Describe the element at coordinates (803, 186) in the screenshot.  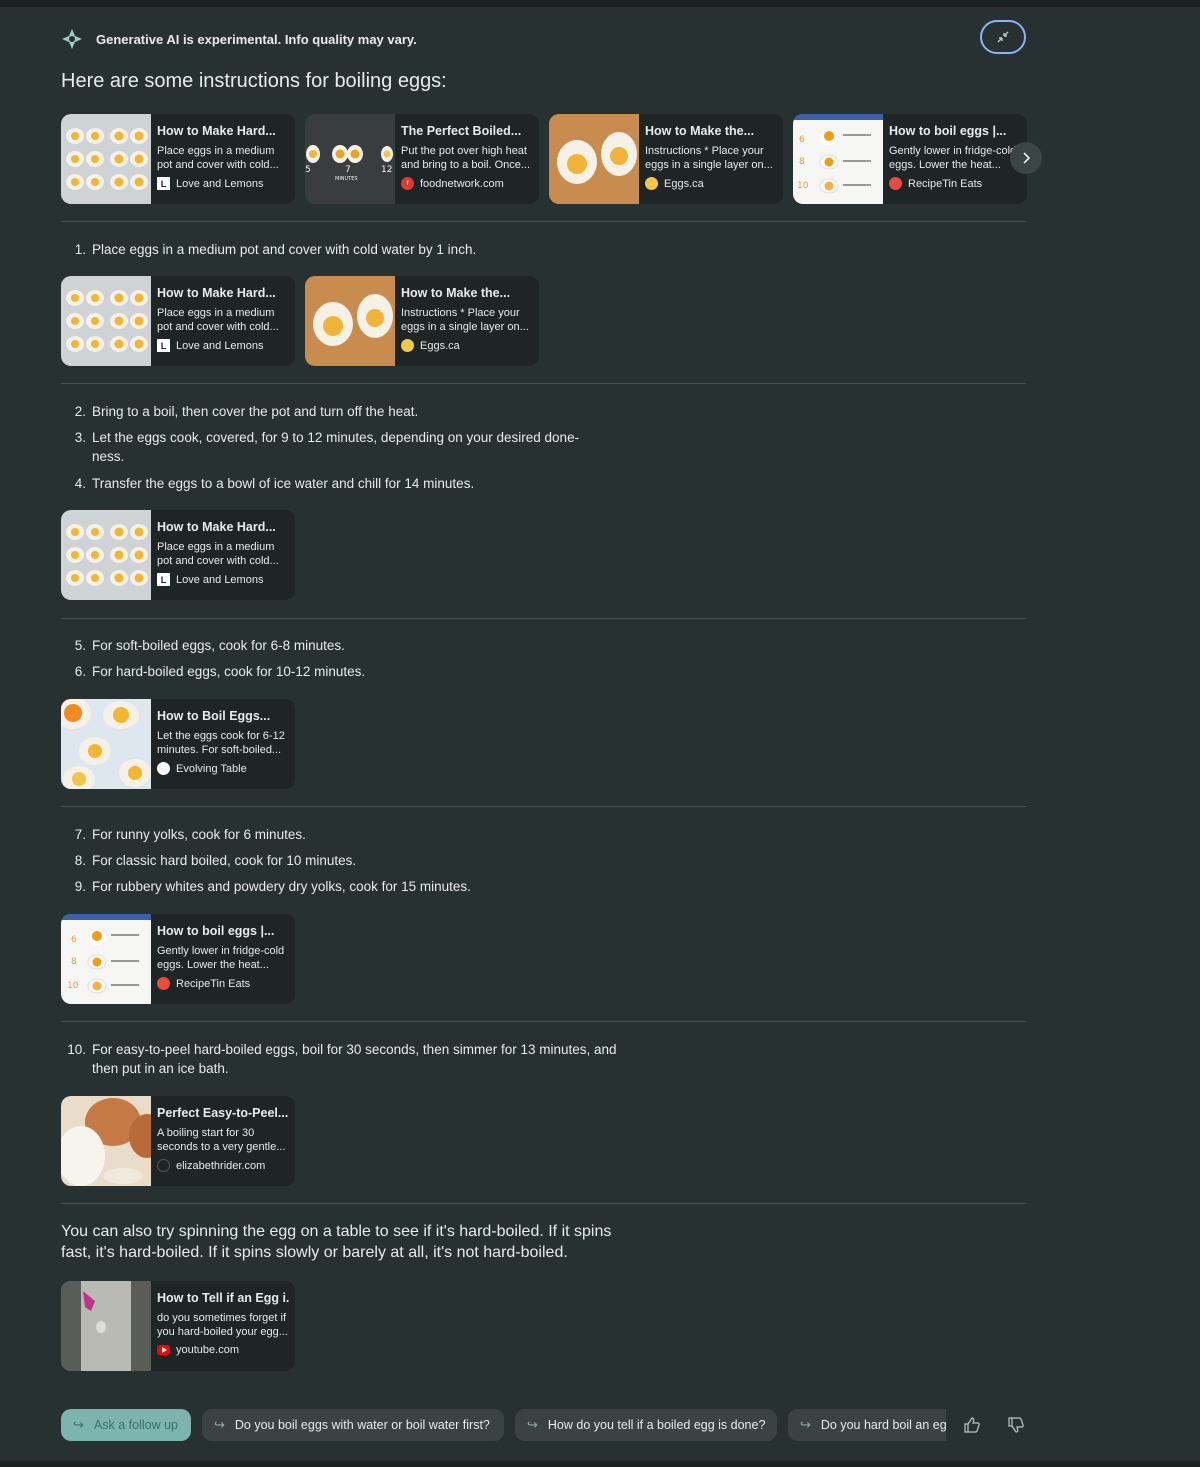
I see `thumb-text: 10` at that location.